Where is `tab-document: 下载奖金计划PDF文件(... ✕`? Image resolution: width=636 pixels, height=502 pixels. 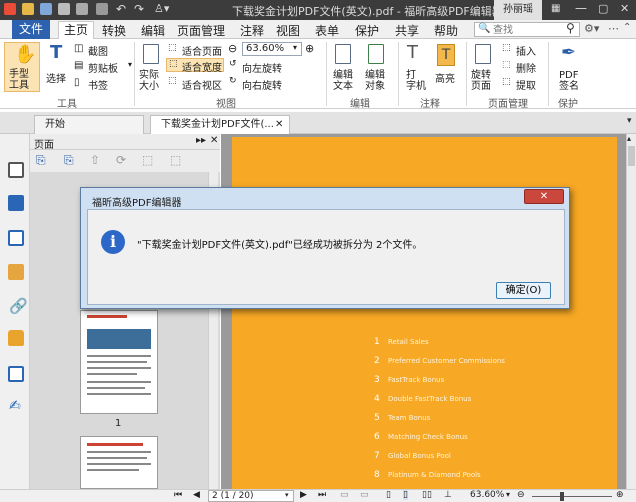 tab-document: 下载奖金计划PDF文件(... ✕ is located at coordinates (220, 124).